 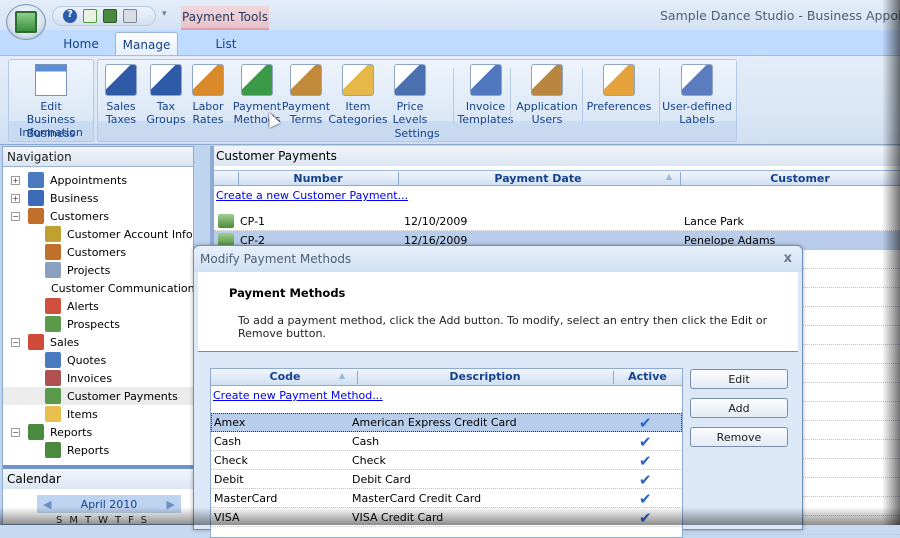 What do you see at coordinates (98, 216) in the screenshot?
I see `nav-item-customers: − Customers` at bounding box center [98, 216].